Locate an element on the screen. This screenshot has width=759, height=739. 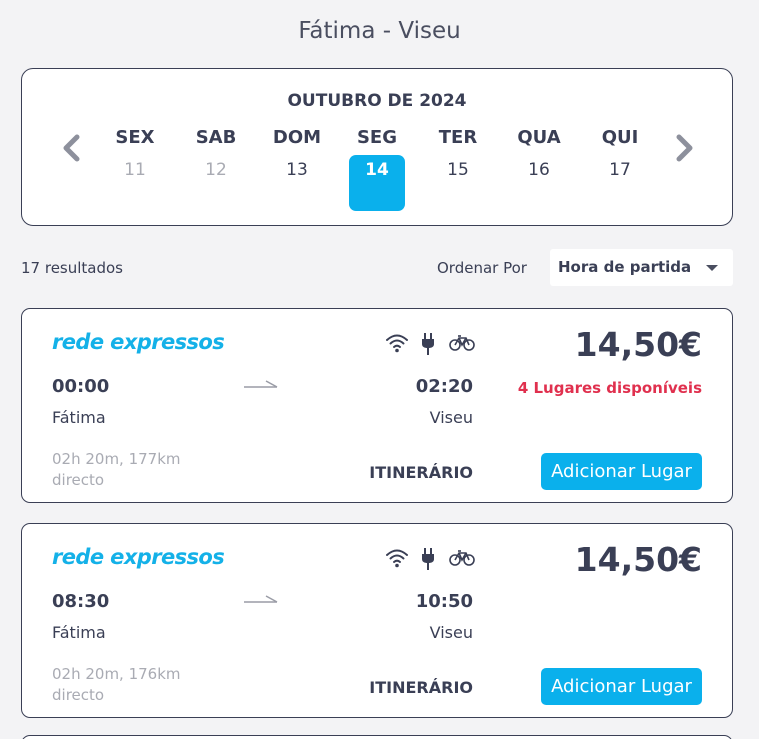
day-name: TER is located at coordinates (458, 137).